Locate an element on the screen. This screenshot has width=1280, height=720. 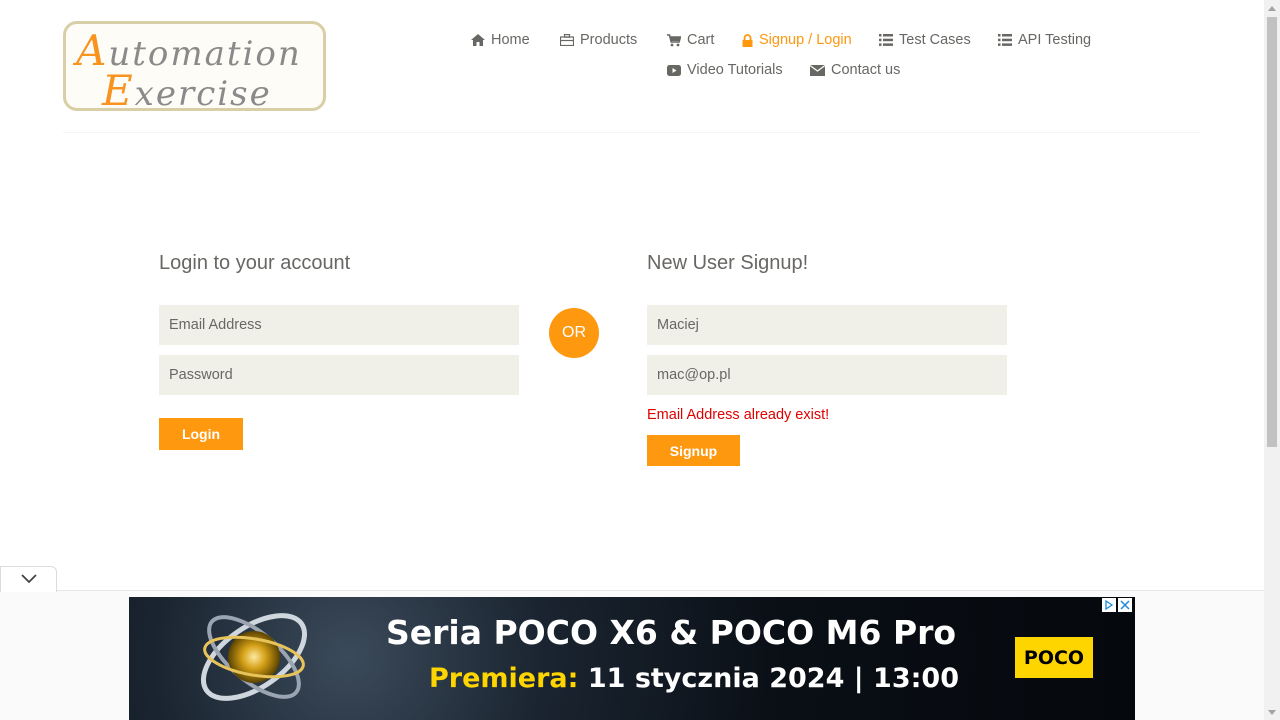
envelope-icon is located at coordinates (817, 70).